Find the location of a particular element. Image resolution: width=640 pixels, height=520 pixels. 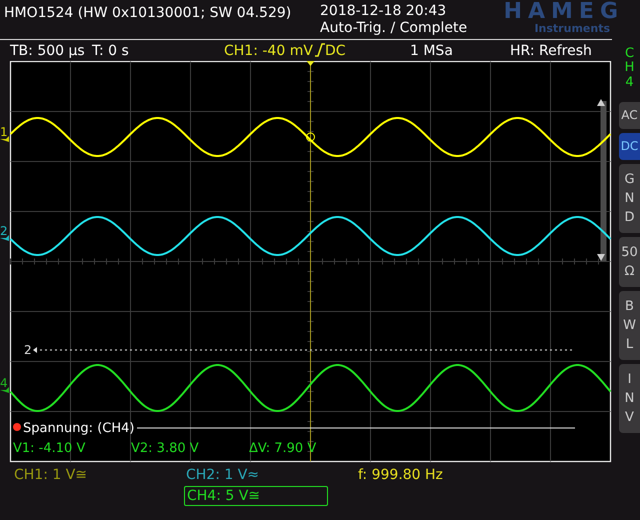

logo-text: HAMEG is located at coordinates (564, 12).